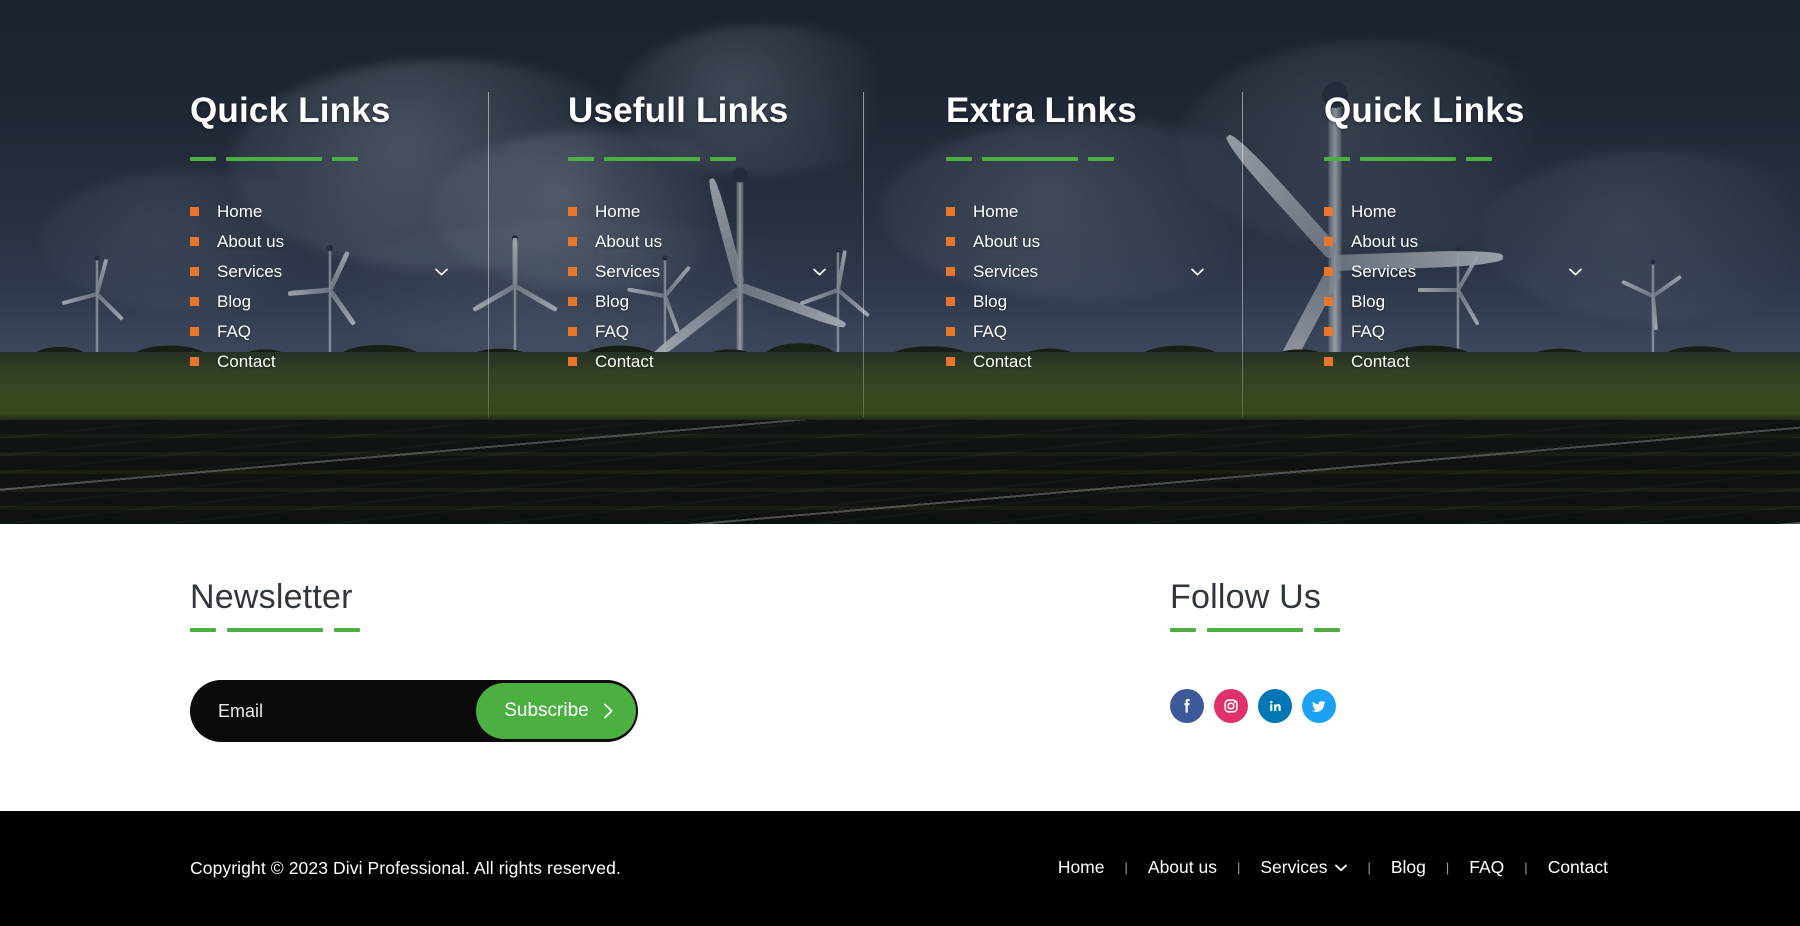 The width and height of the screenshot is (1800, 926). Describe the element at coordinates (1303, 867) in the screenshot. I see `bottom-nav-services: Services` at that location.